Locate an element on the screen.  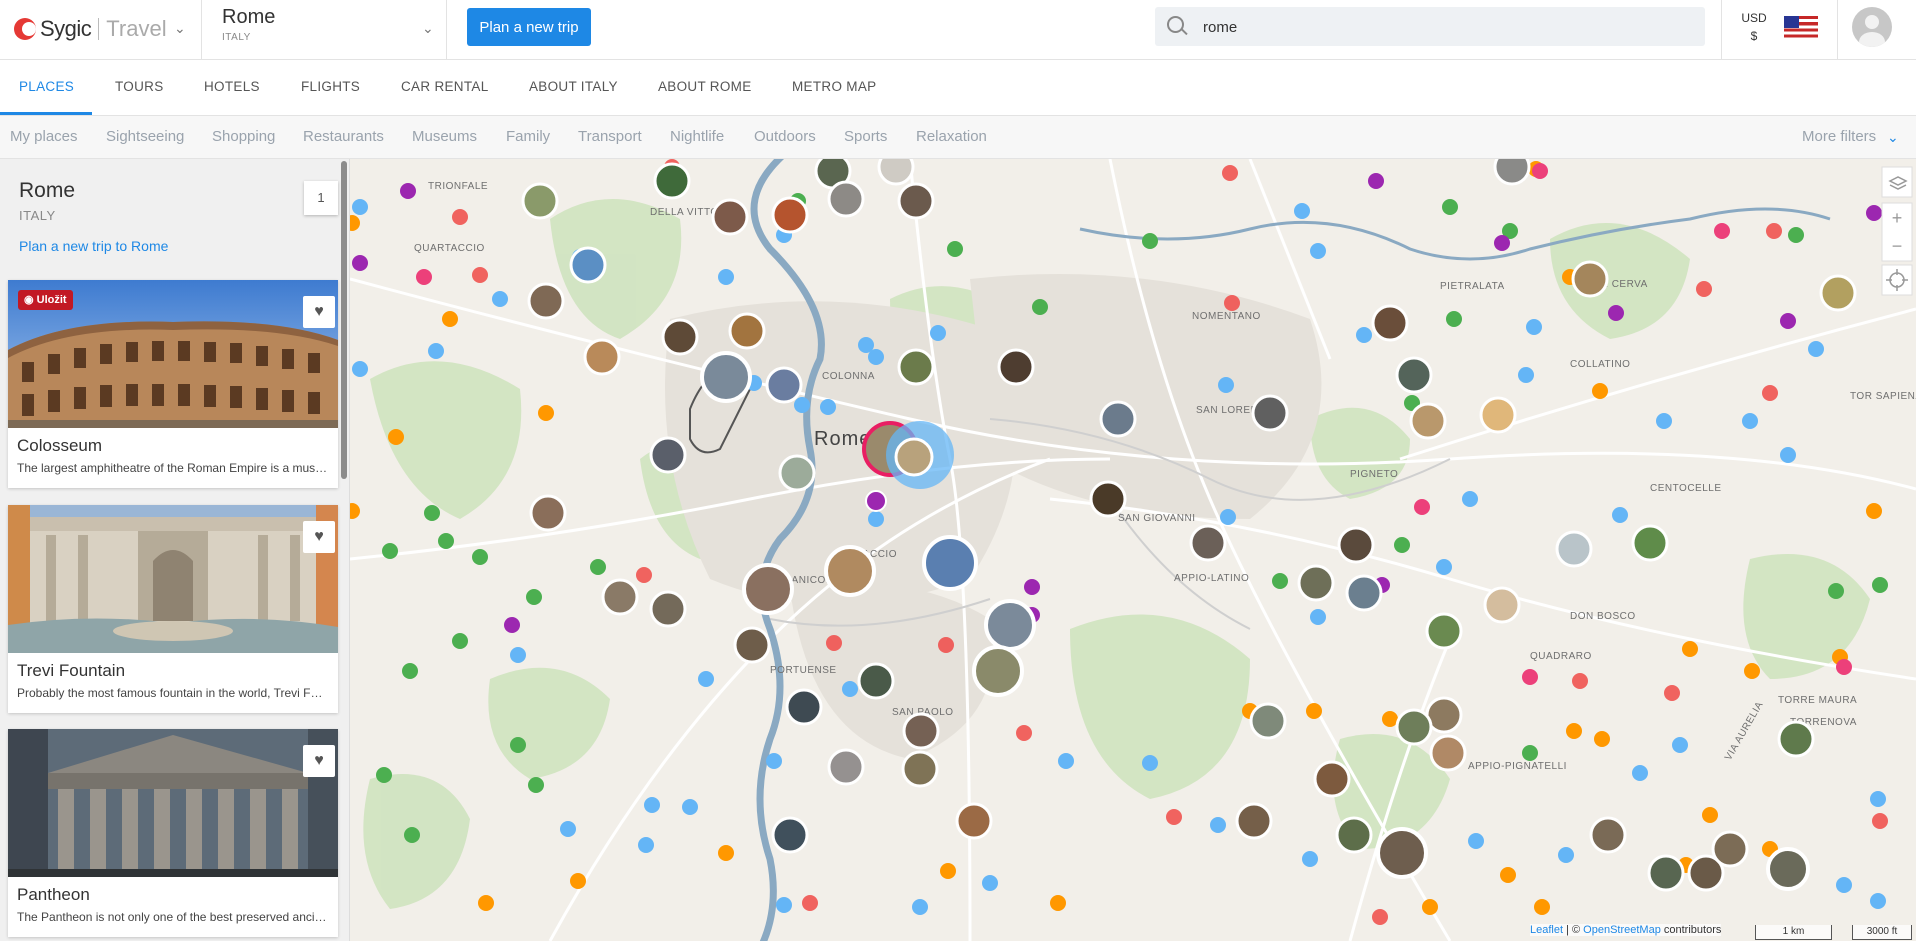
active-tab-indicator is located at coordinates (46, 113).